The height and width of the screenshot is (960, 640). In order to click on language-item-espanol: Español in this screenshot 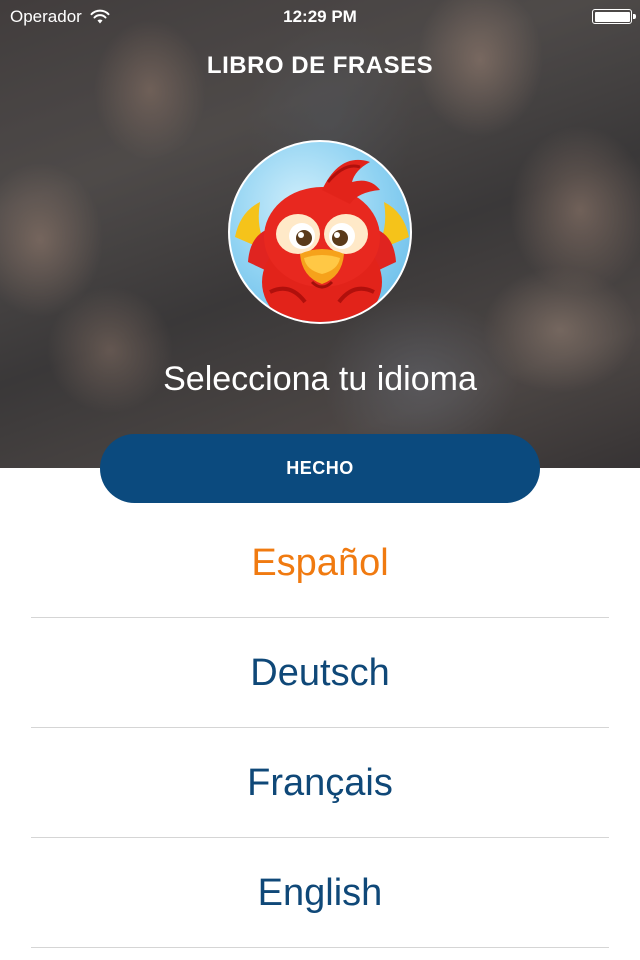, I will do `click(320, 563)`.